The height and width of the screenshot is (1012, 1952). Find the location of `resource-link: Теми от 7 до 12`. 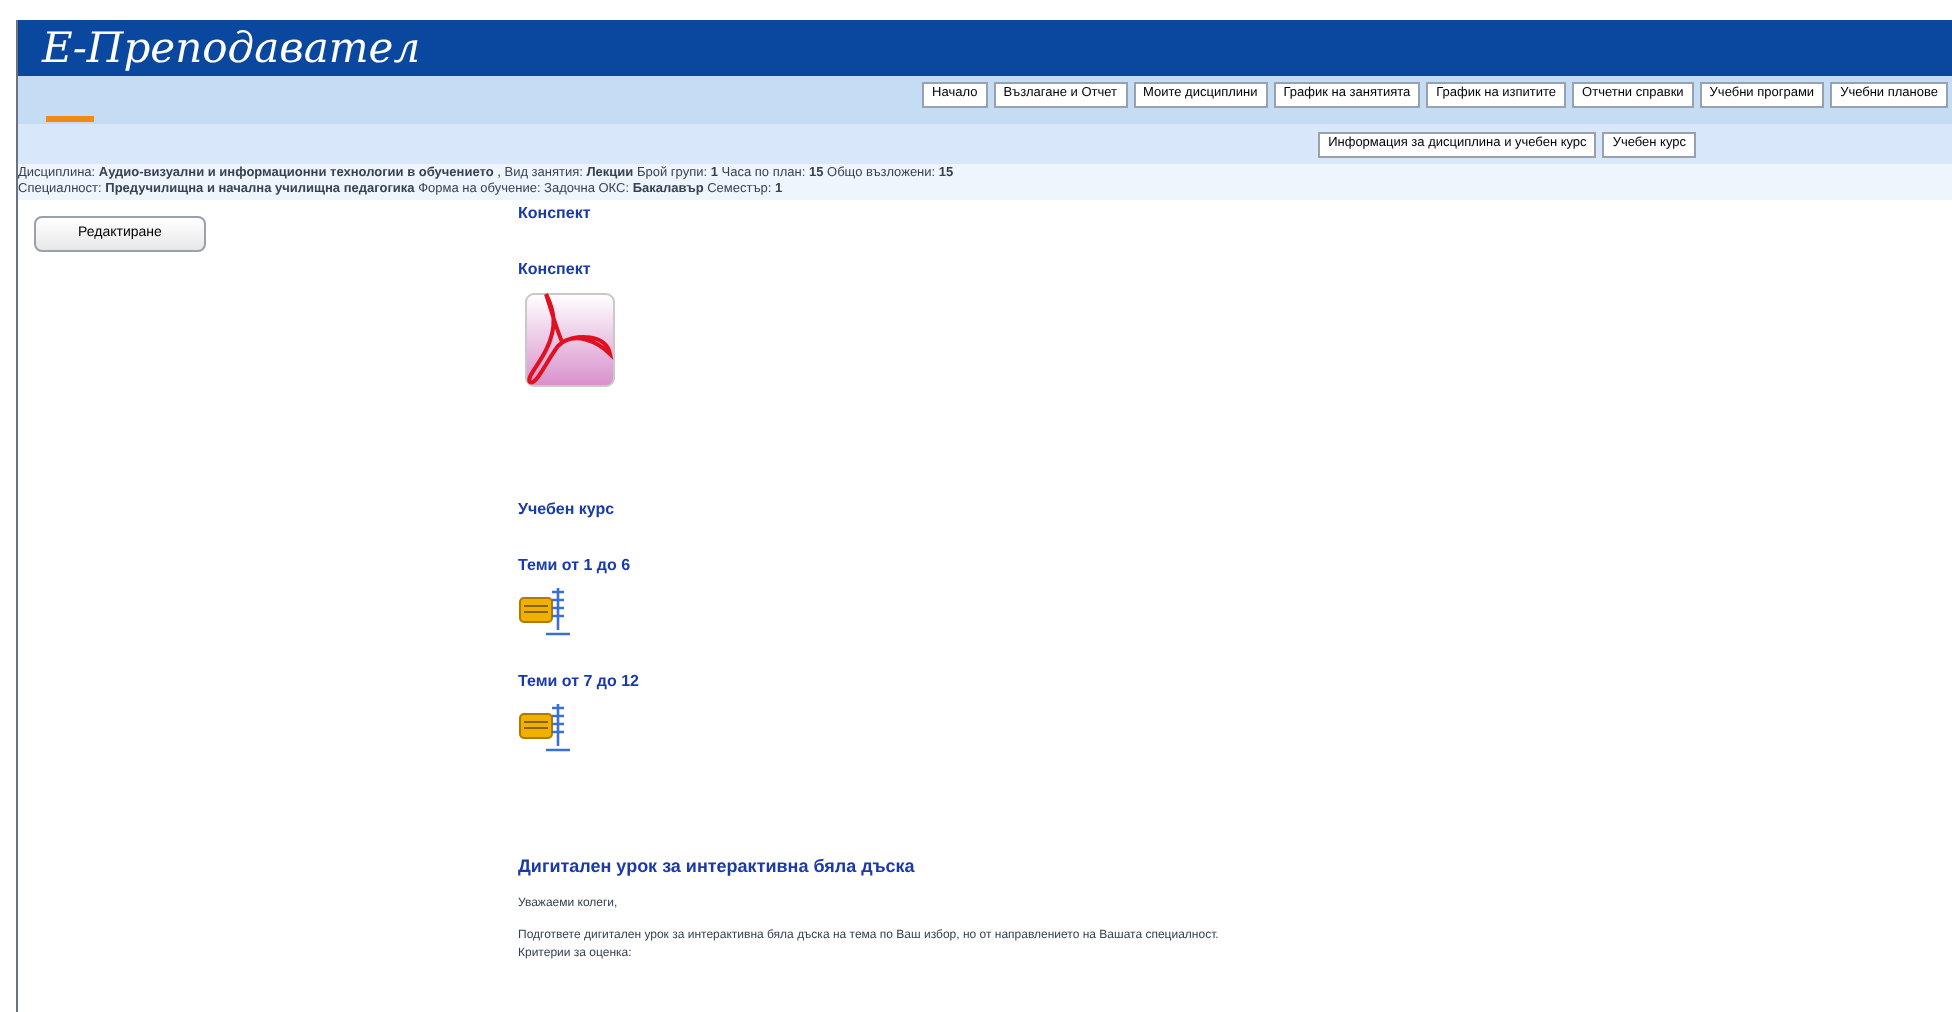

resource-link: Теми от 7 до 12 is located at coordinates (868, 682).